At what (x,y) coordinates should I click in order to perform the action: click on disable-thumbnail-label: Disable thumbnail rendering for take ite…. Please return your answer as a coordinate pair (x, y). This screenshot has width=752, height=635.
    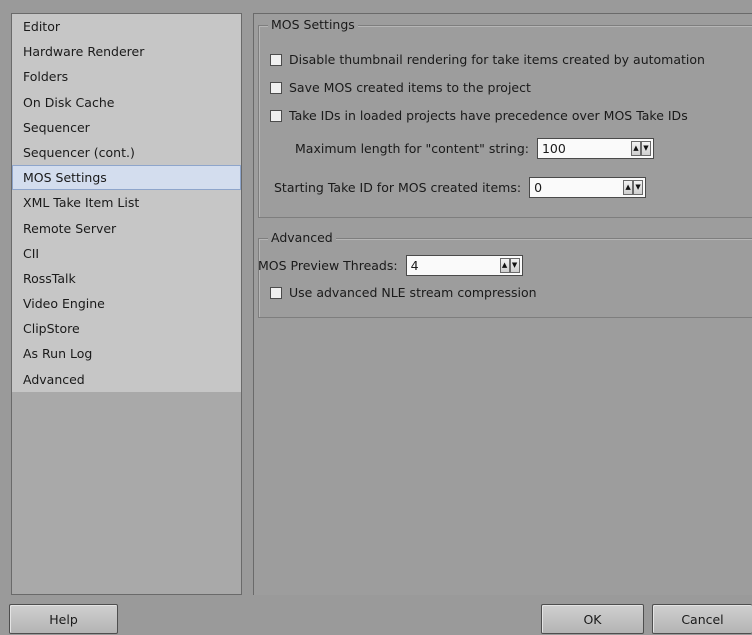
    Looking at the image, I should click on (497, 59).